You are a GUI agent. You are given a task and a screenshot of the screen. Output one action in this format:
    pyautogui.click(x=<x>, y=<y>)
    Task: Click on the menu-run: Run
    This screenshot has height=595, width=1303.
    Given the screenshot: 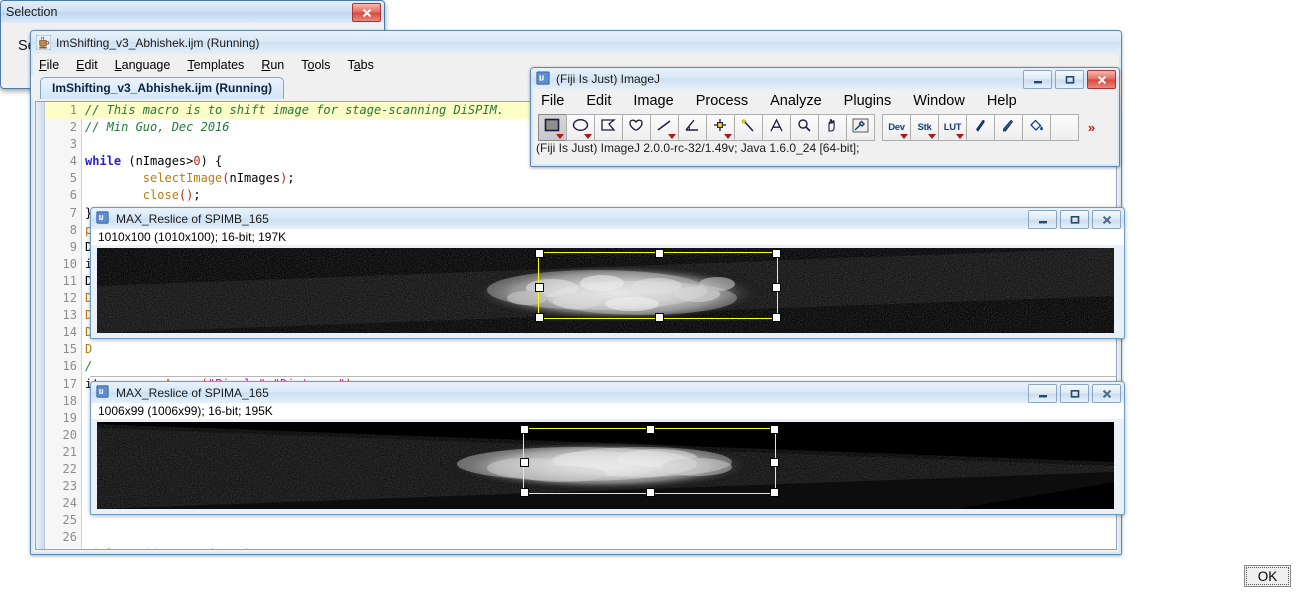 What is the action you would take?
    pyautogui.click(x=272, y=65)
    